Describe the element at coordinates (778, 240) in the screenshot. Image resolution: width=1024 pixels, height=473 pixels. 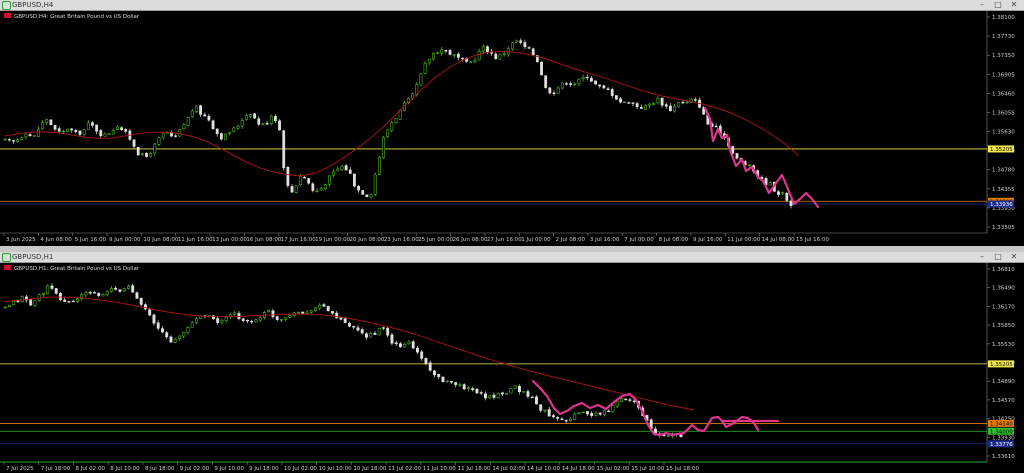
I see `x-tick-label: 14 Jul 08:00` at that location.